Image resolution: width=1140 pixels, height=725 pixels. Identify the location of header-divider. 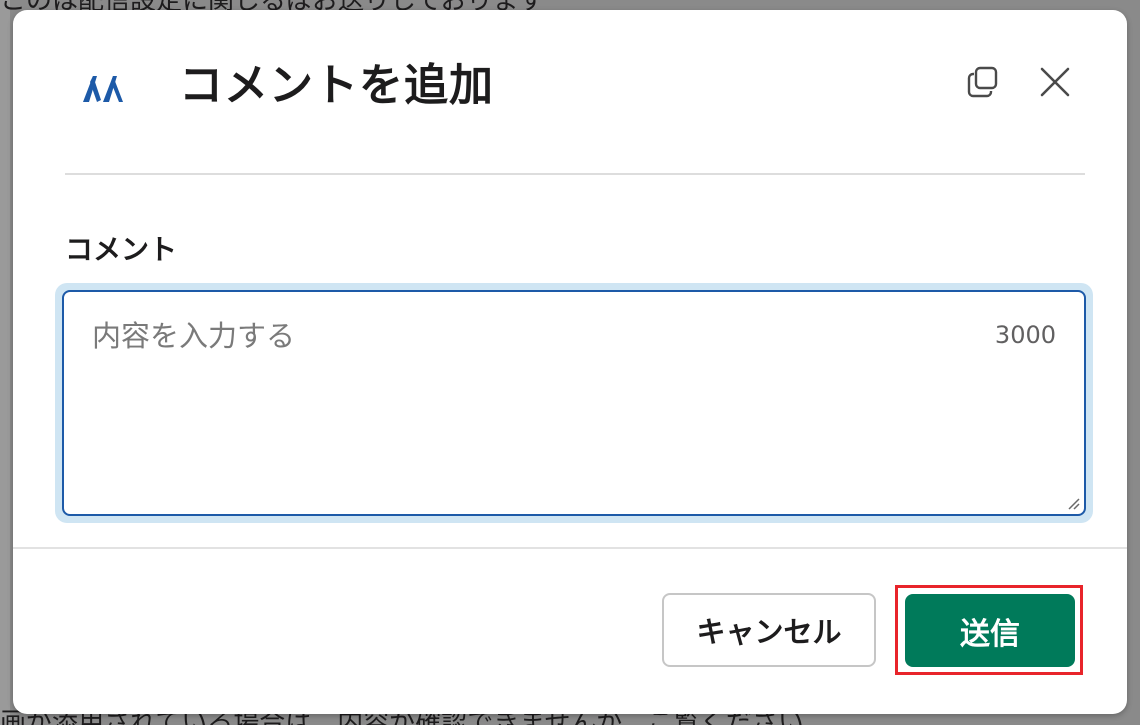
(575, 174).